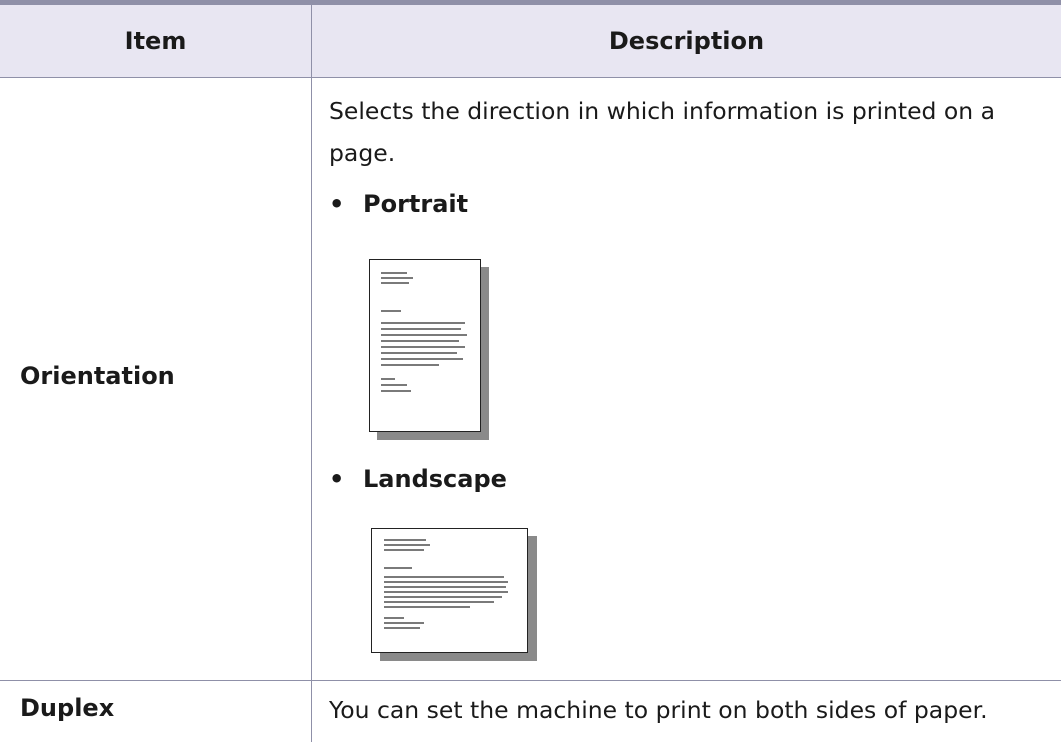 This screenshot has height=742, width=1061. I want to click on column-divider, so click(311, 373).